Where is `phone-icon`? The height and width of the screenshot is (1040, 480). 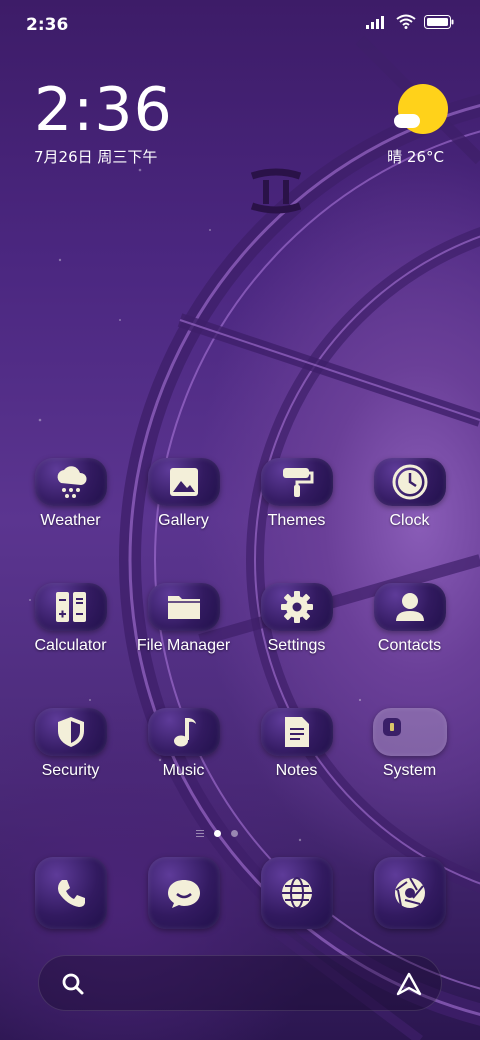 phone-icon is located at coordinates (70, 893).